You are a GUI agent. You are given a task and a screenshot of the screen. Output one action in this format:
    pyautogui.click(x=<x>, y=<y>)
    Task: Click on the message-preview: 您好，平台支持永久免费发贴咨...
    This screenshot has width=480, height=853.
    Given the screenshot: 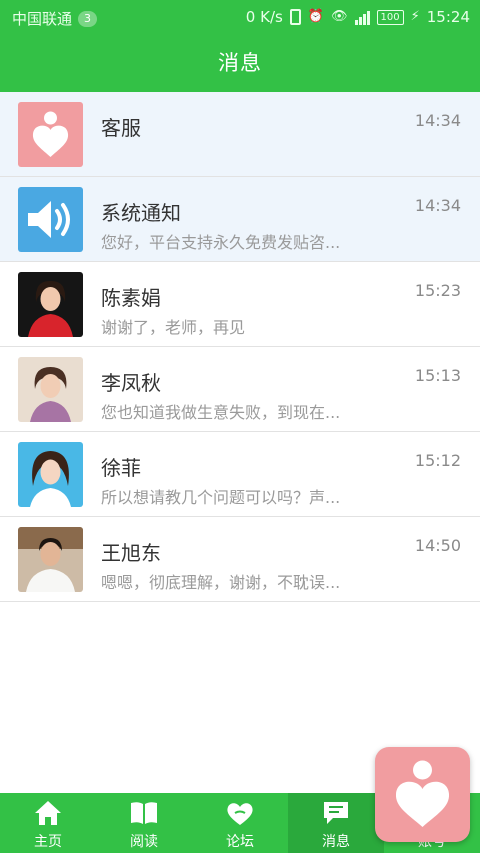 What is the action you would take?
    pyautogui.click(x=221, y=242)
    